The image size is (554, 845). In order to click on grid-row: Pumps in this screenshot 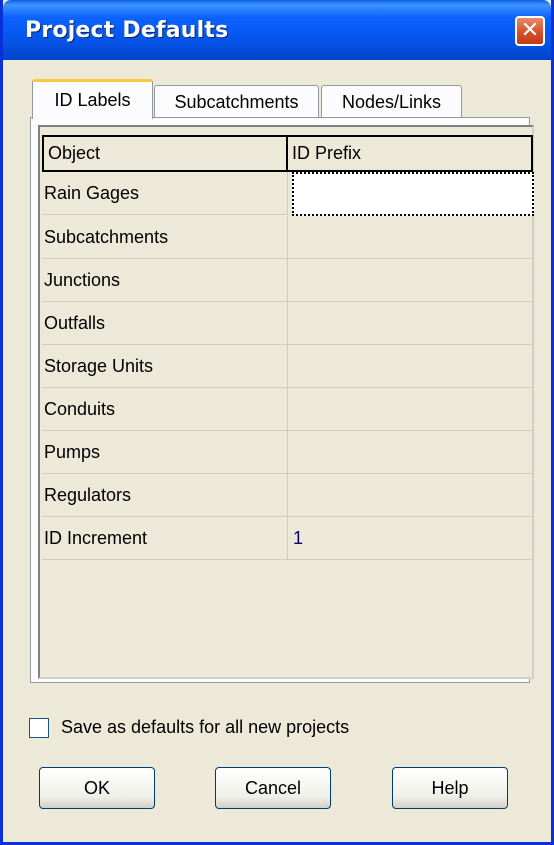, I will do `click(288, 452)`.